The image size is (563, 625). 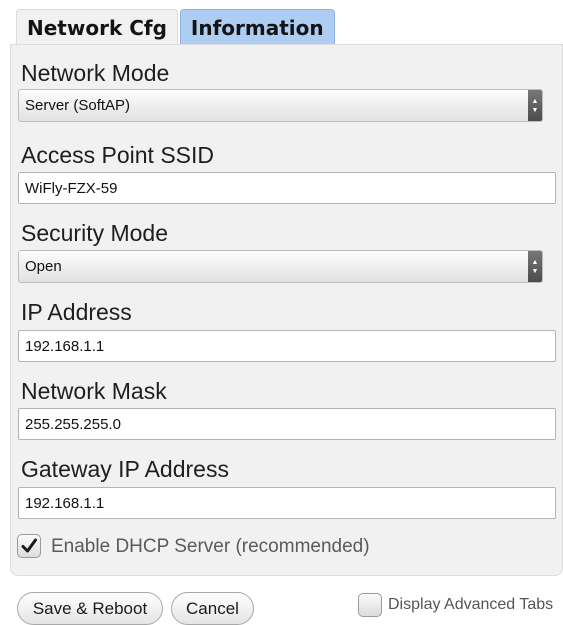 What do you see at coordinates (287, 503) in the screenshot?
I see `gateway-input` at bounding box center [287, 503].